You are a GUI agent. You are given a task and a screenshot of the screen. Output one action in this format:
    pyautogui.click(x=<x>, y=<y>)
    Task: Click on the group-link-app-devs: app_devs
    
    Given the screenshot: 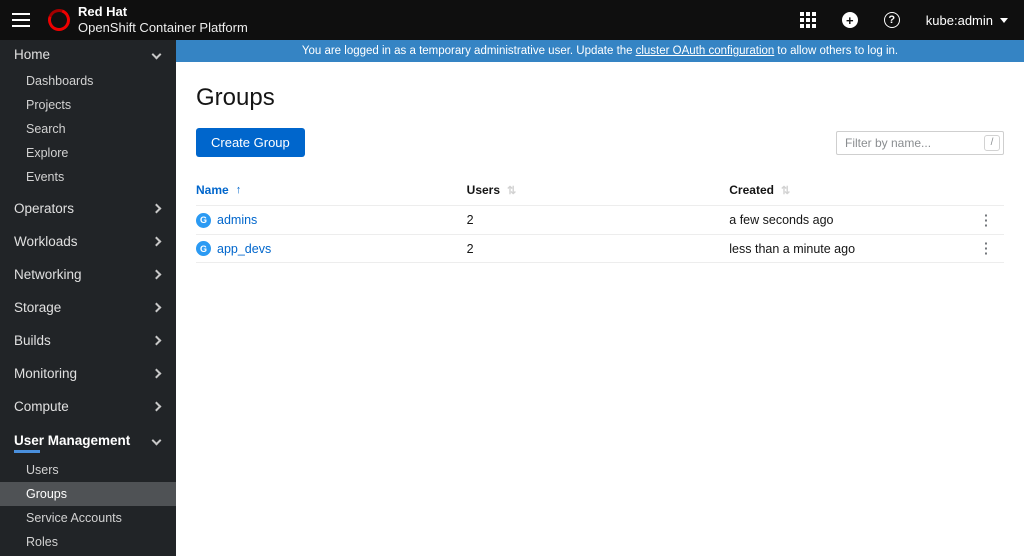 What is the action you would take?
    pyautogui.click(x=244, y=249)
    